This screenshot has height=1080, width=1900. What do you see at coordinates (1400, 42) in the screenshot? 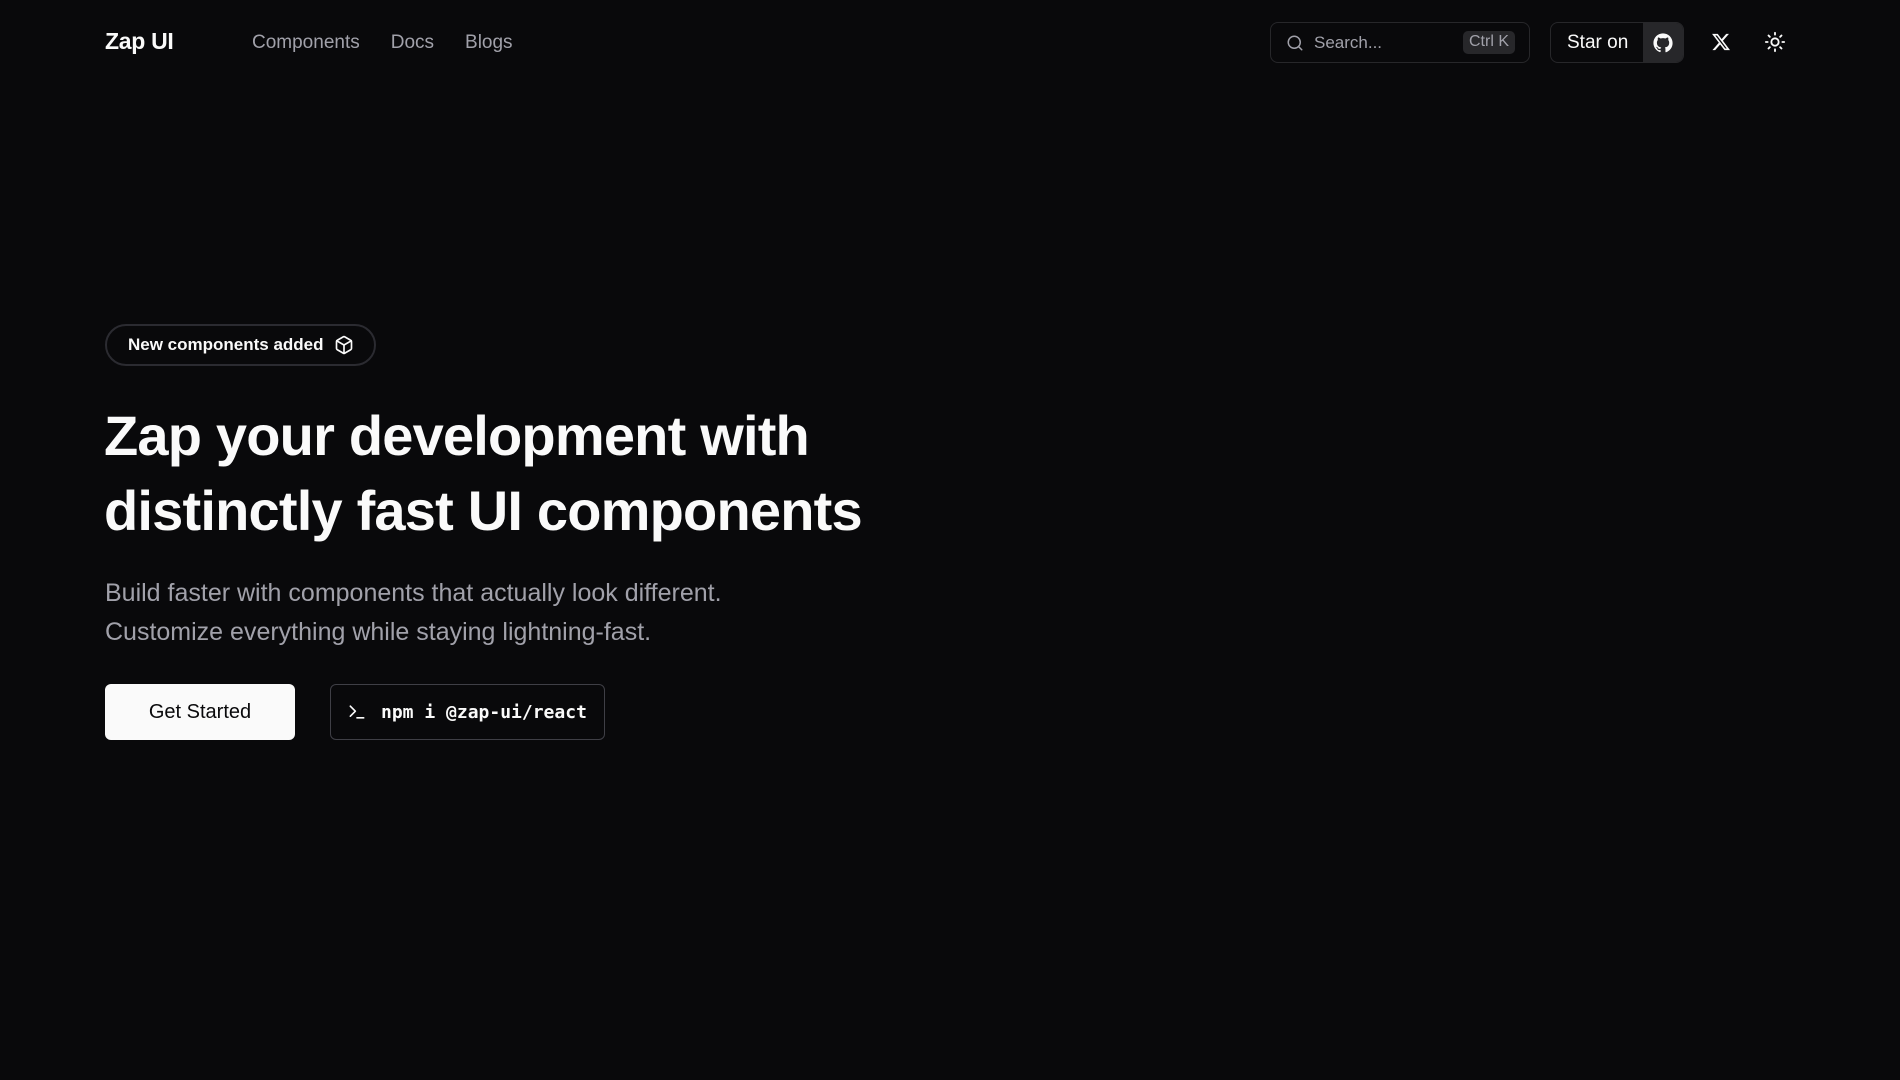
I see `search-input: Search... Ctrl K` at bounding box center [1400, 42].